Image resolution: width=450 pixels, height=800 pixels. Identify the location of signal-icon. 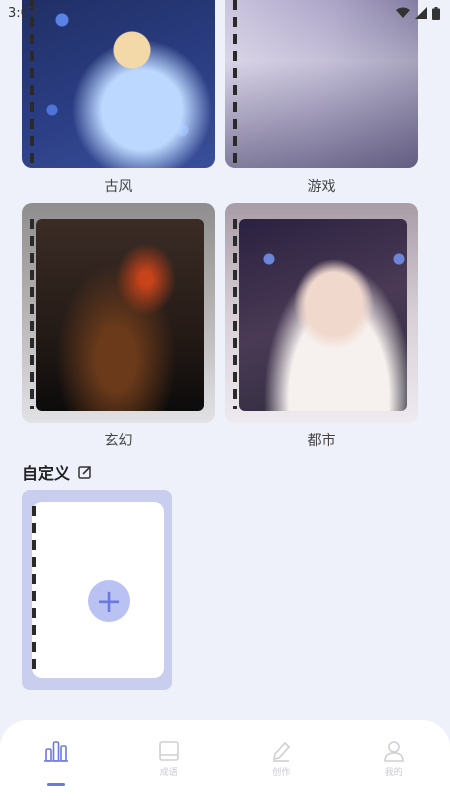
(421, 13).